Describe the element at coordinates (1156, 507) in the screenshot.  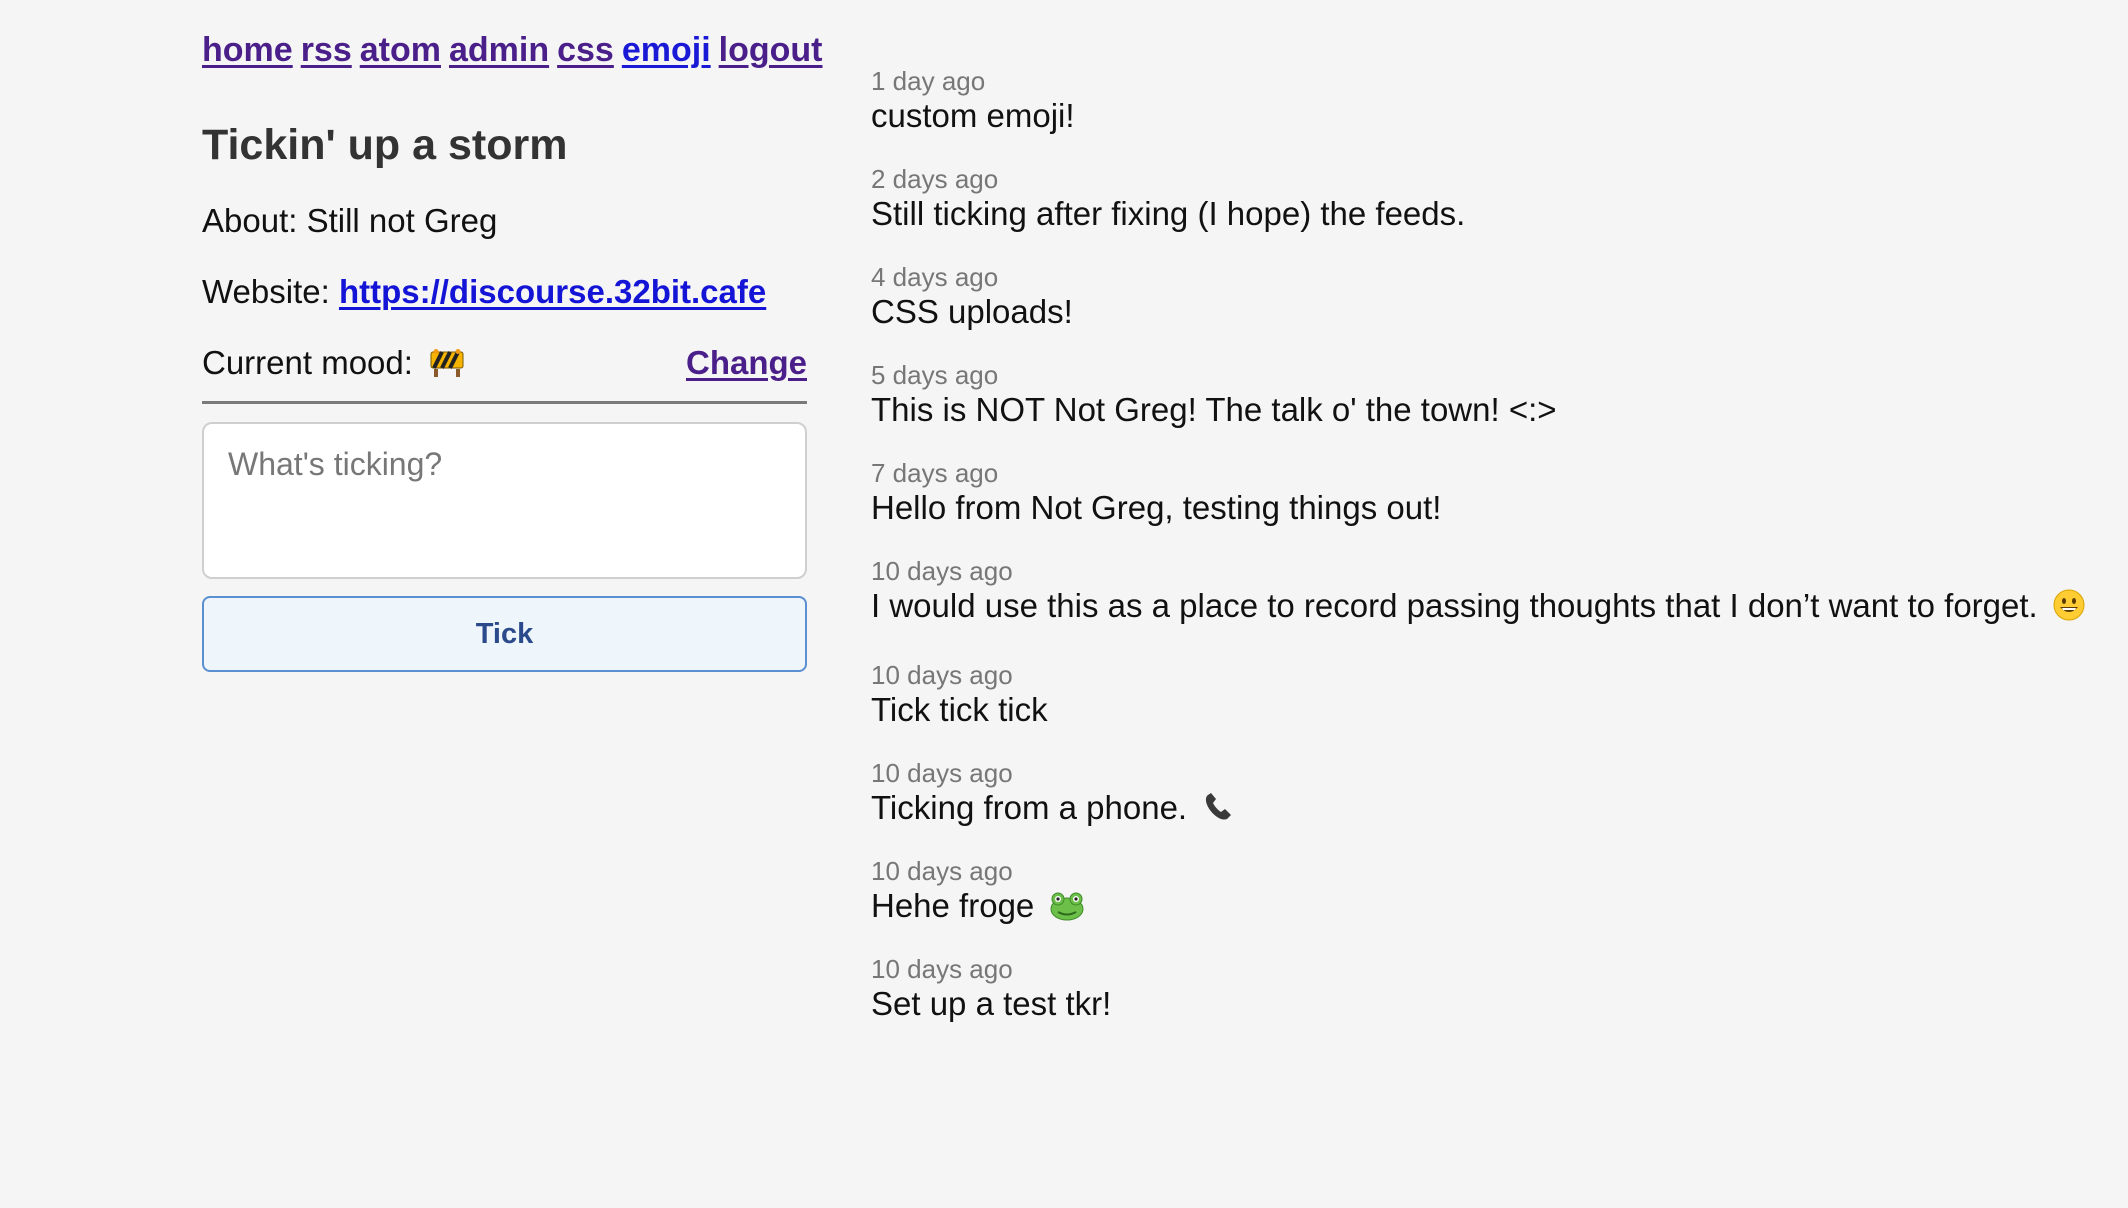
I see `tick-text: Hello from Not Greg, testing things out!` at that location.